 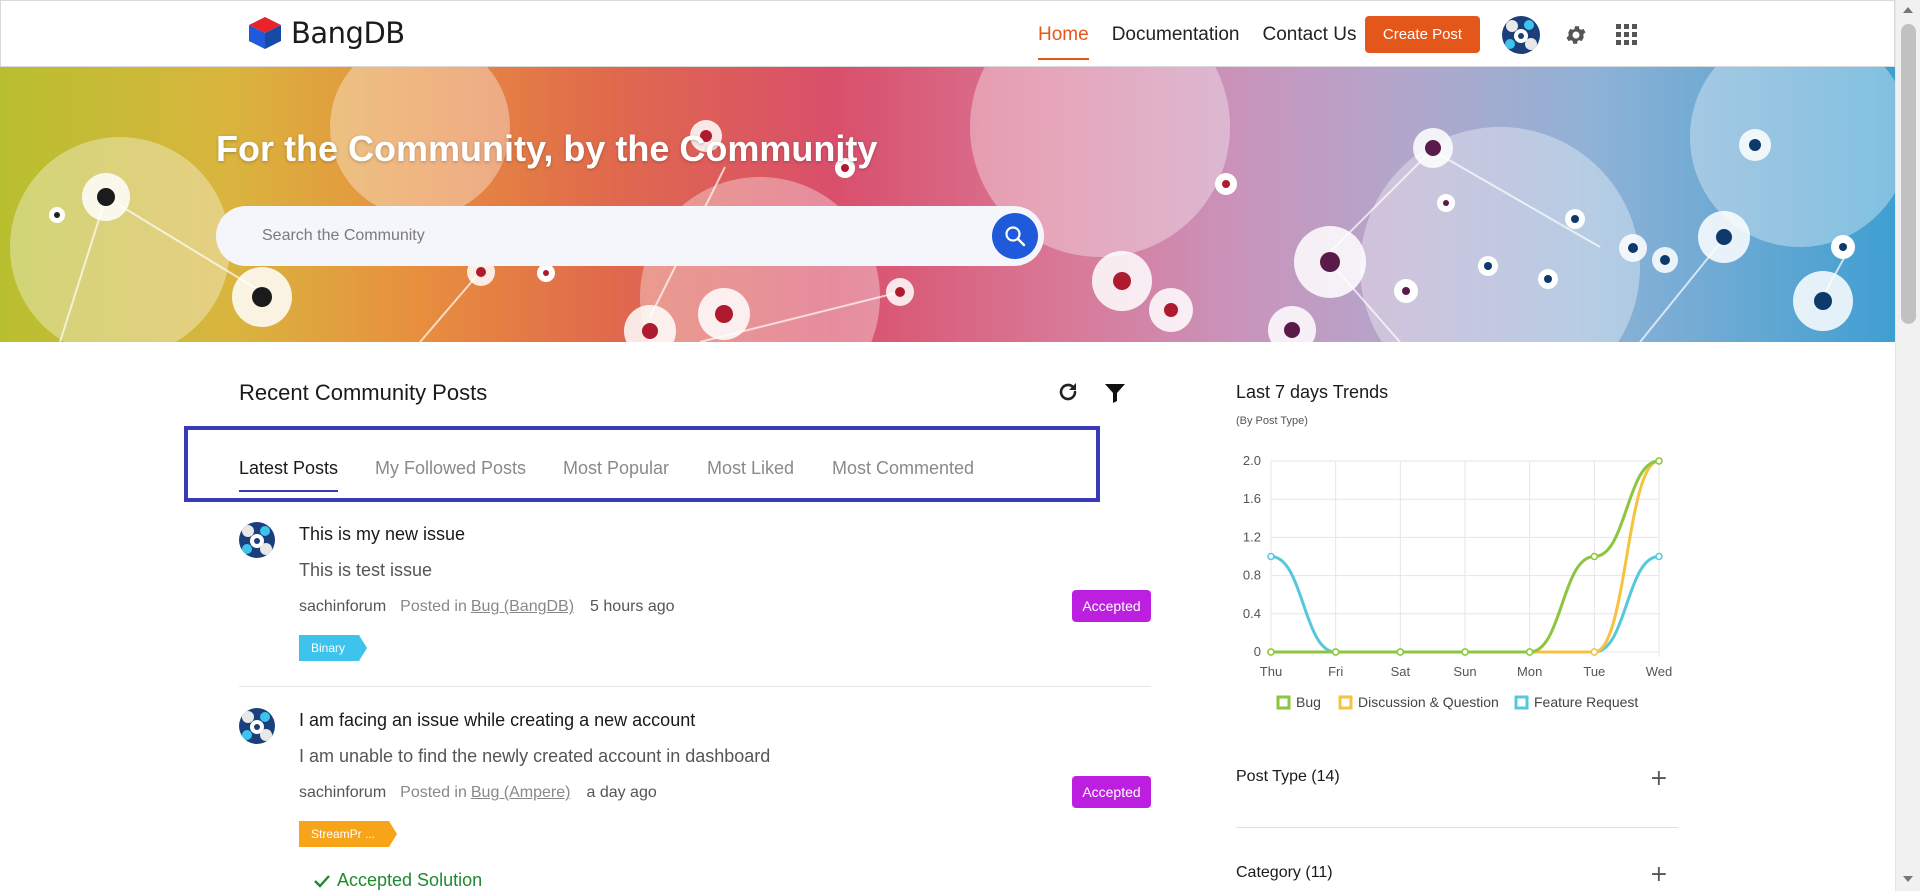 I want to click on post-body: This is test issue, so click(x=366, y=570).